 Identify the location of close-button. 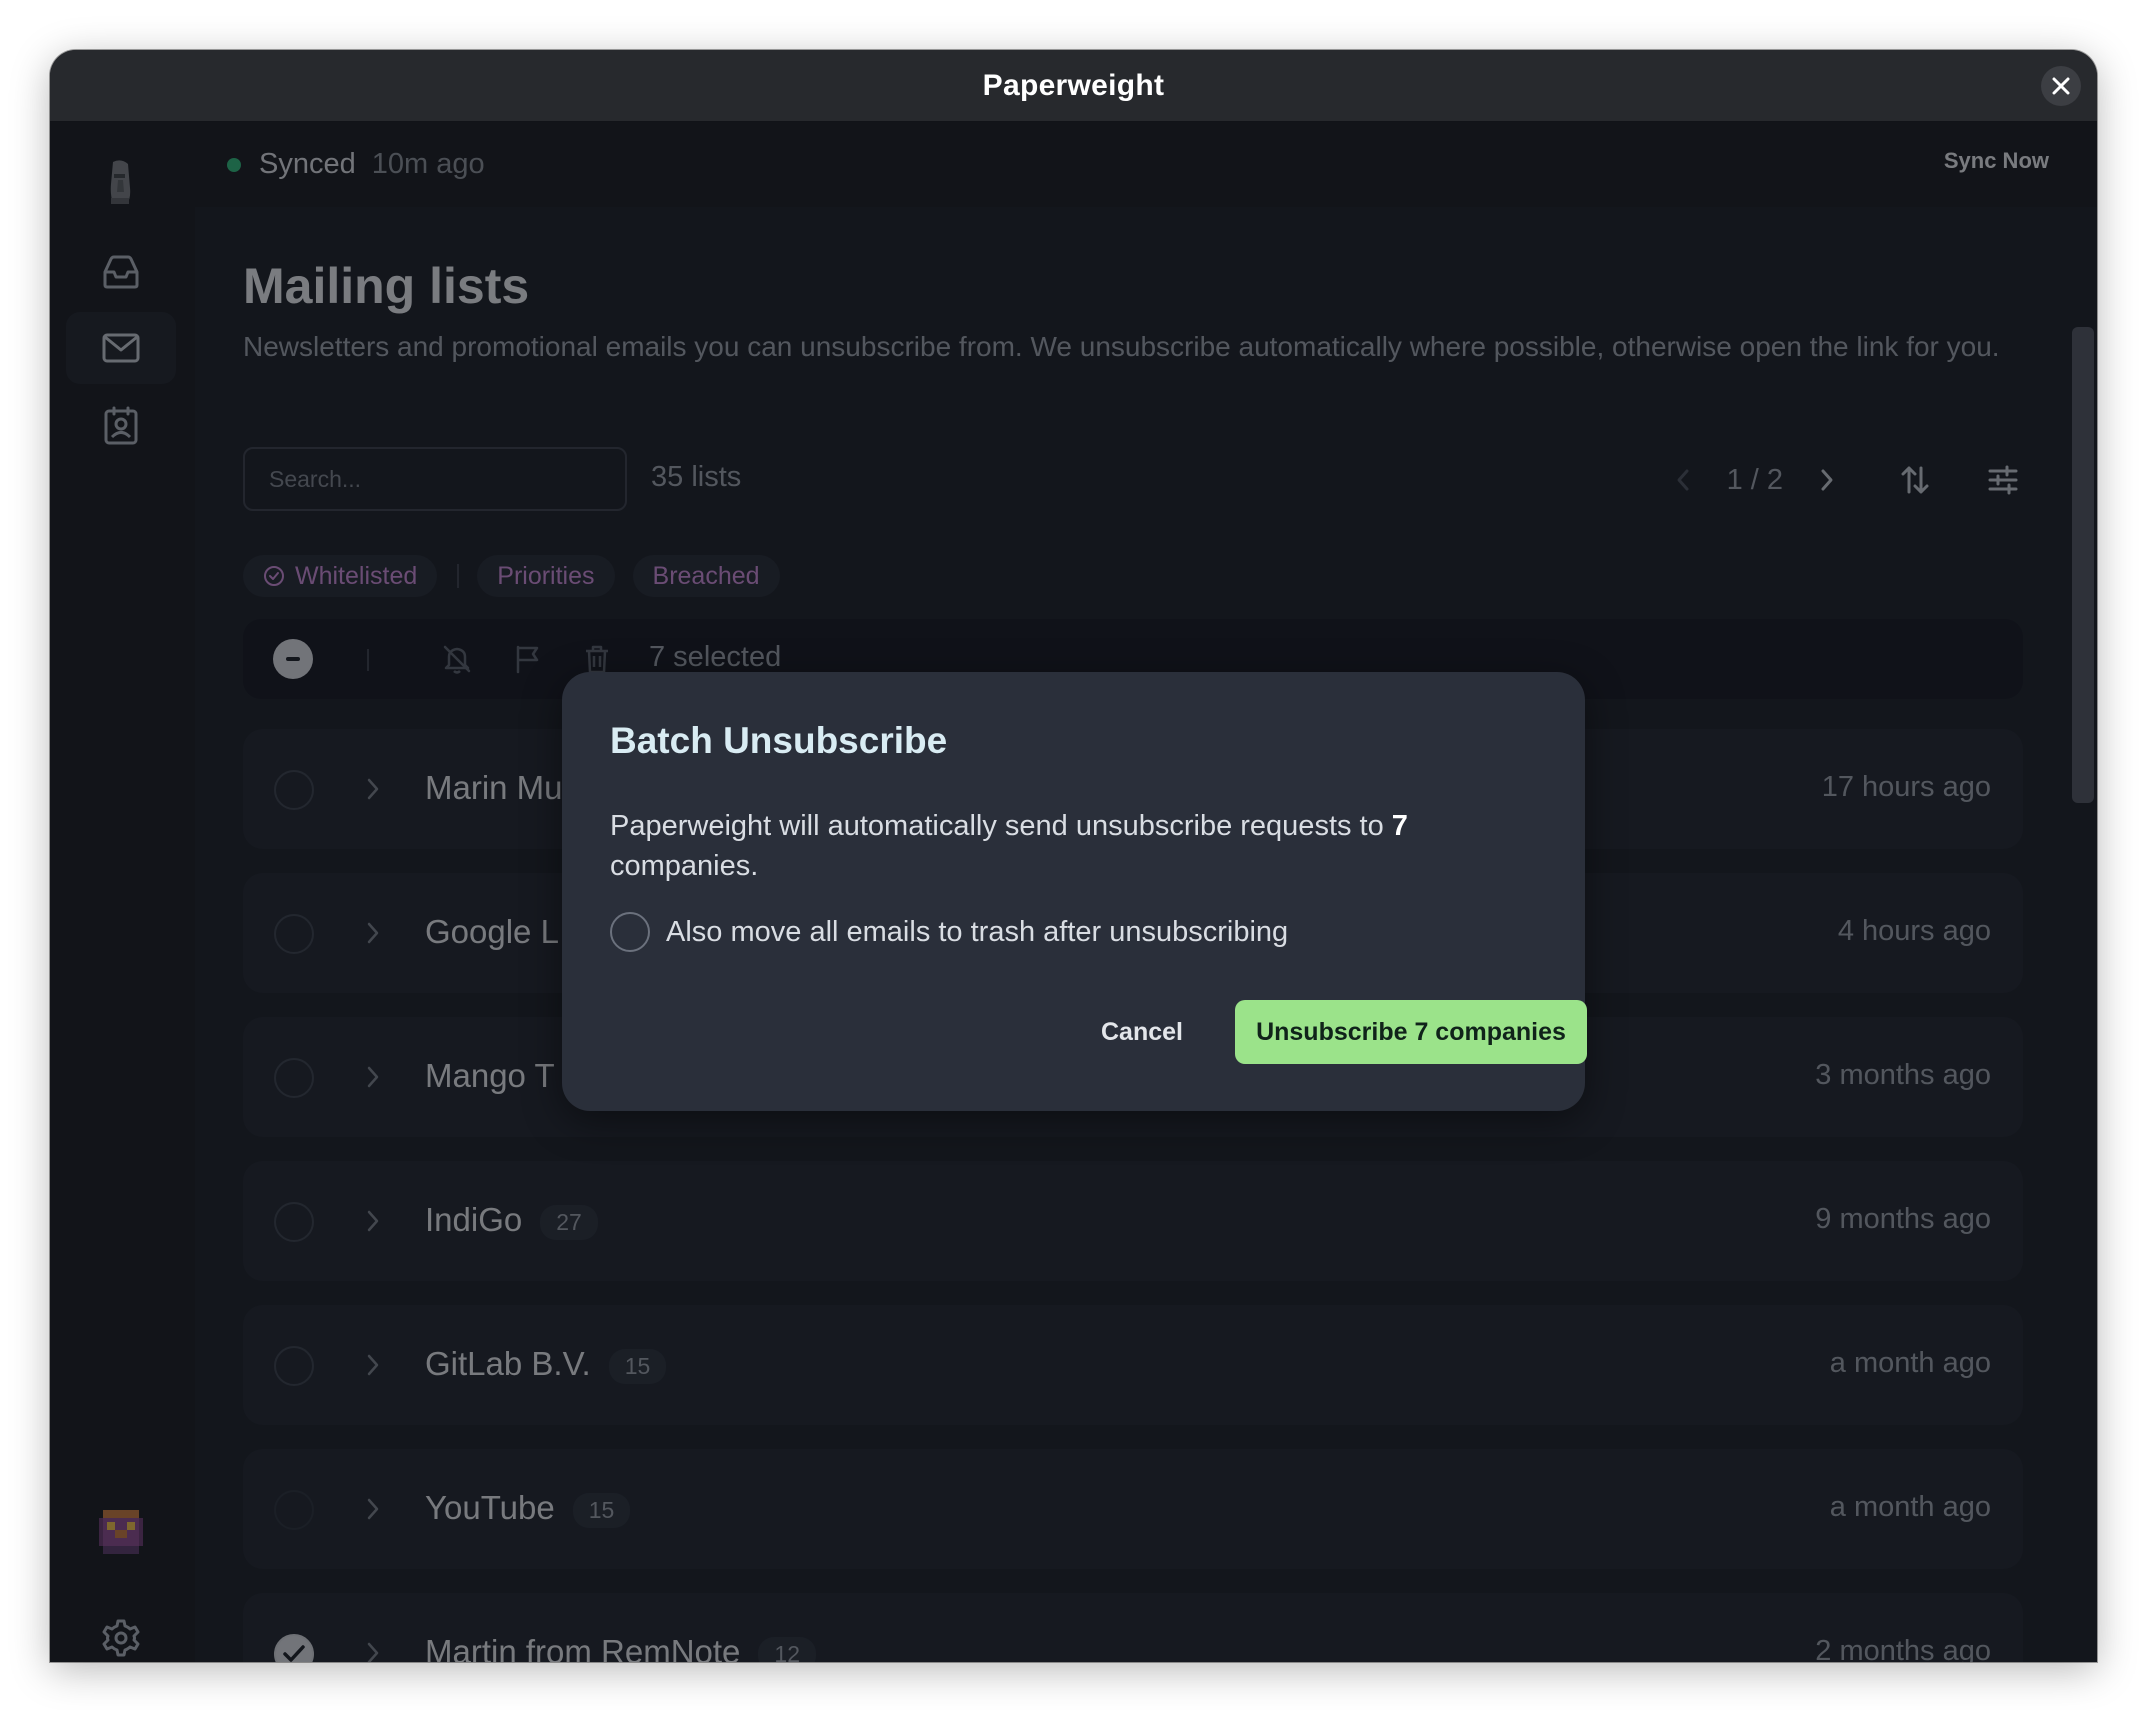
(2061, 86).